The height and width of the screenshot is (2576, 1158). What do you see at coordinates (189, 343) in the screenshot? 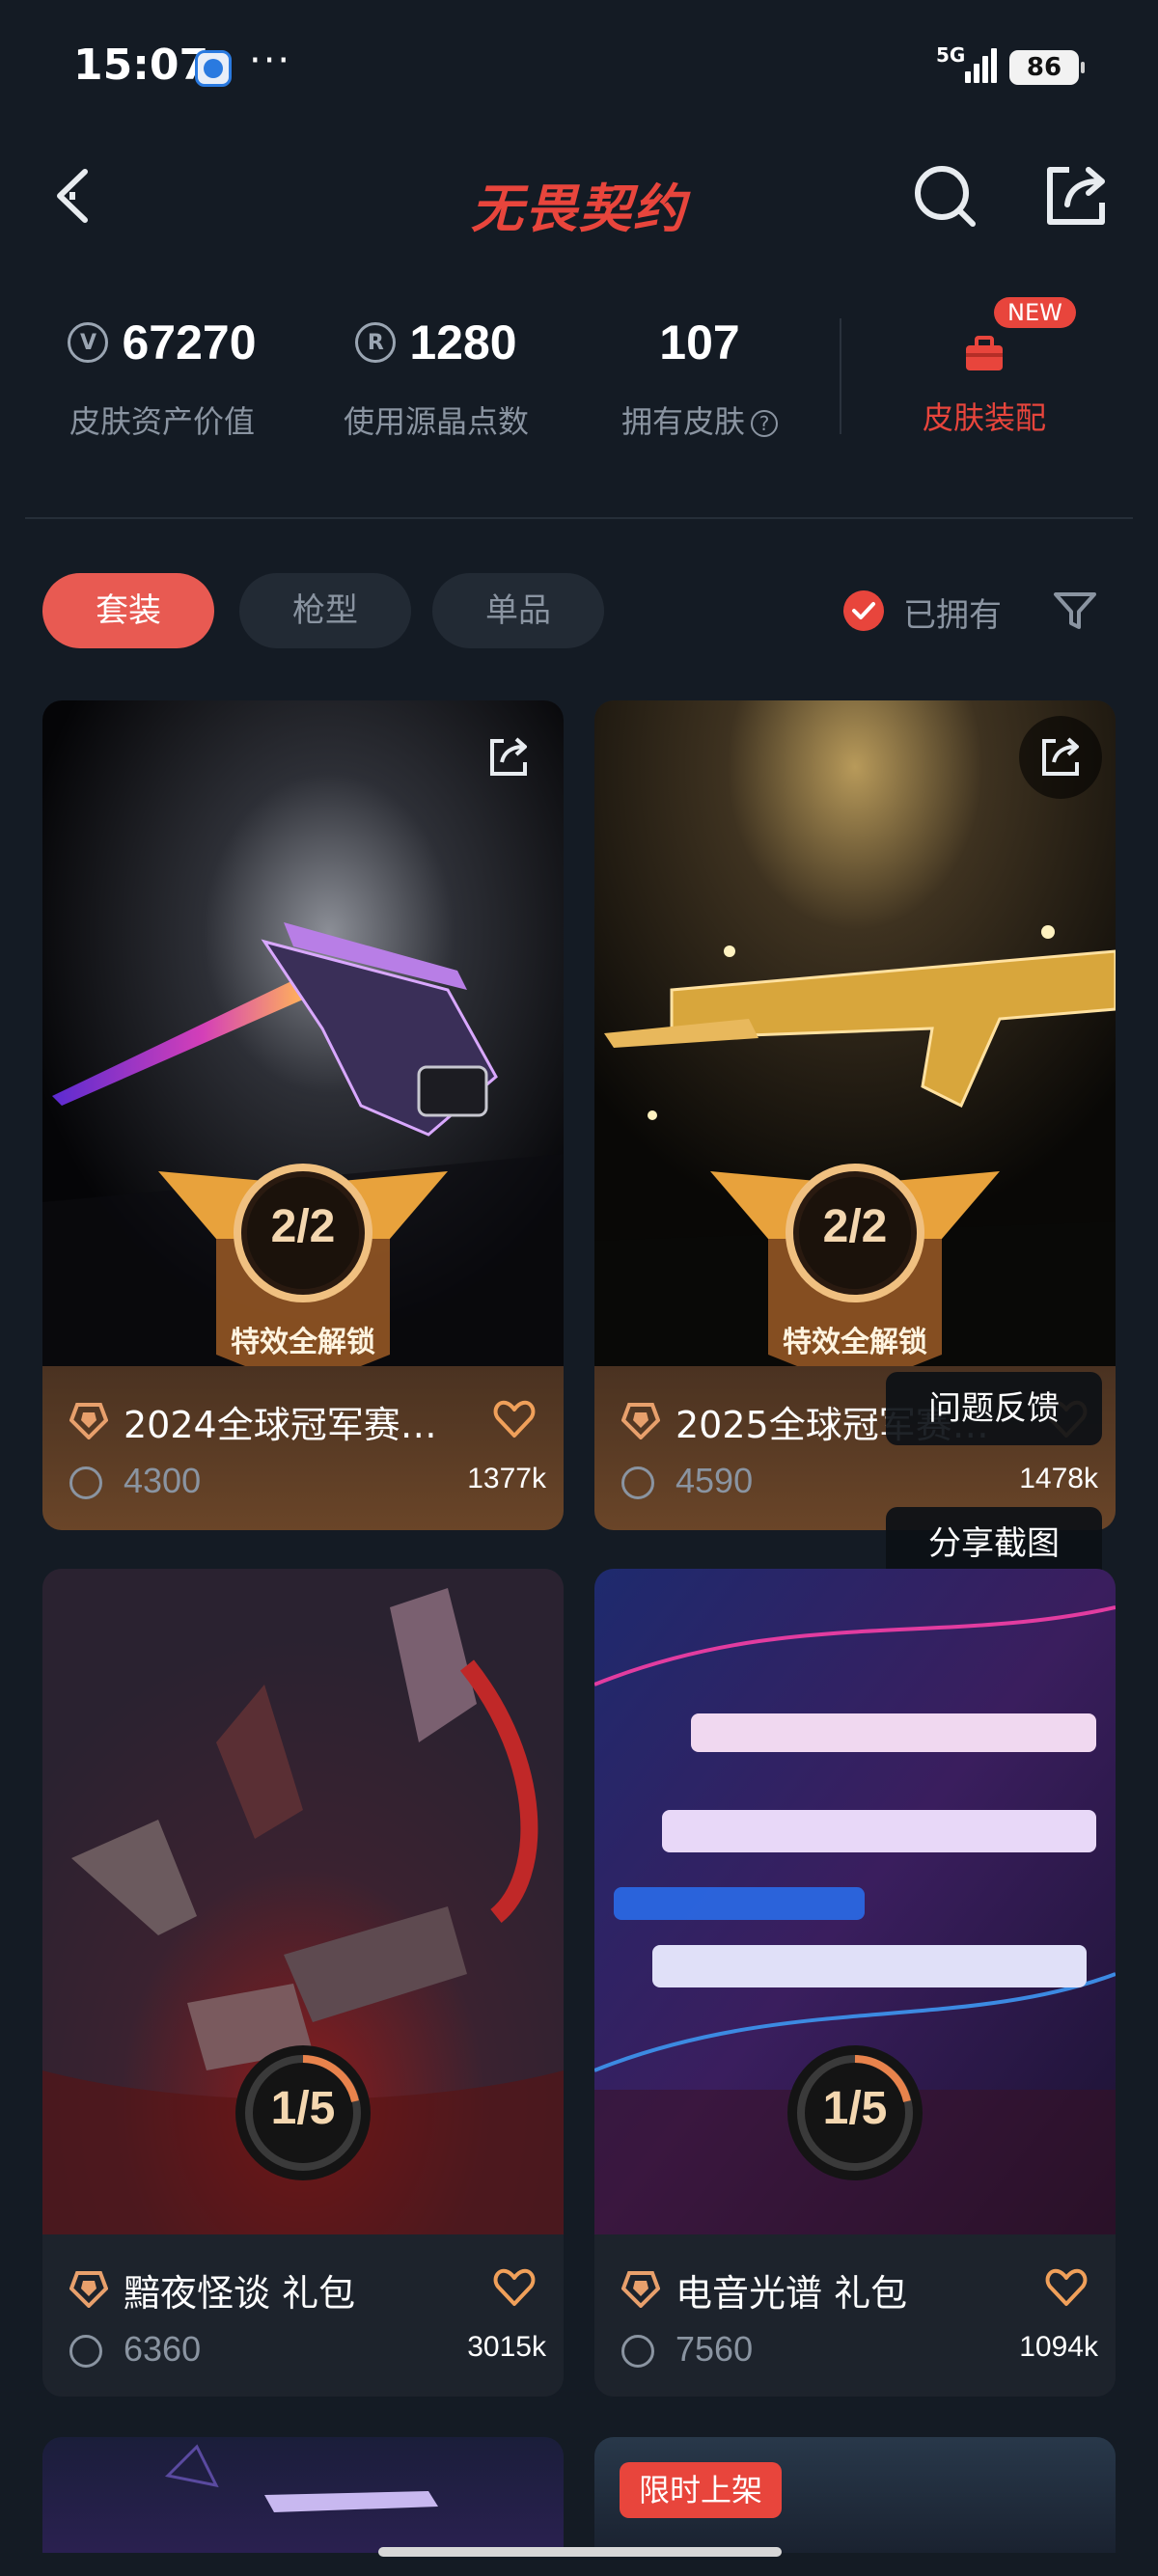
I see `asset-value: 67270` at bounding box center [189, 343].